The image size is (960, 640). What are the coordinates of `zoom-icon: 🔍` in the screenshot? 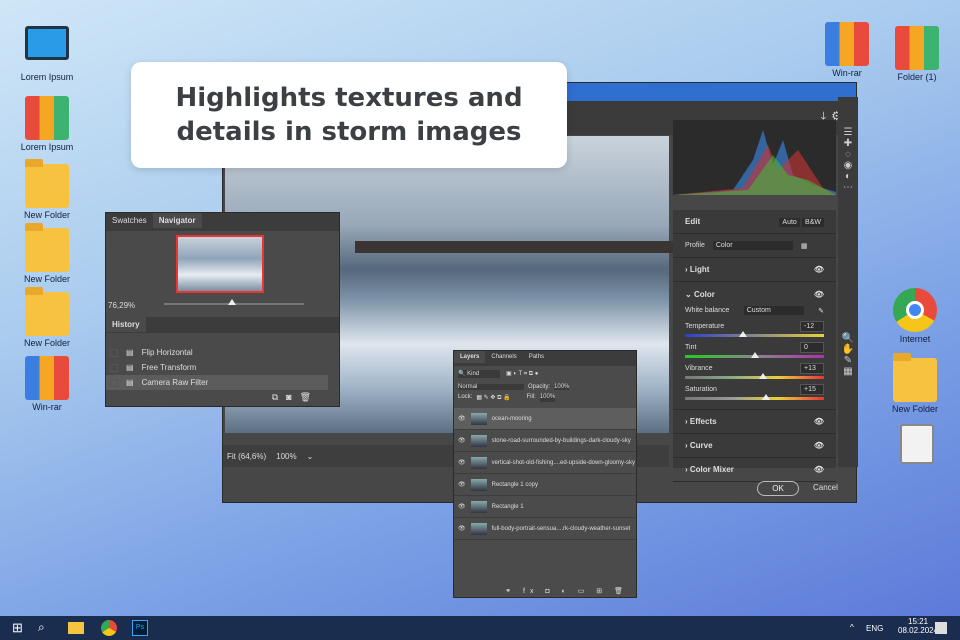 It's located at (848, 338).